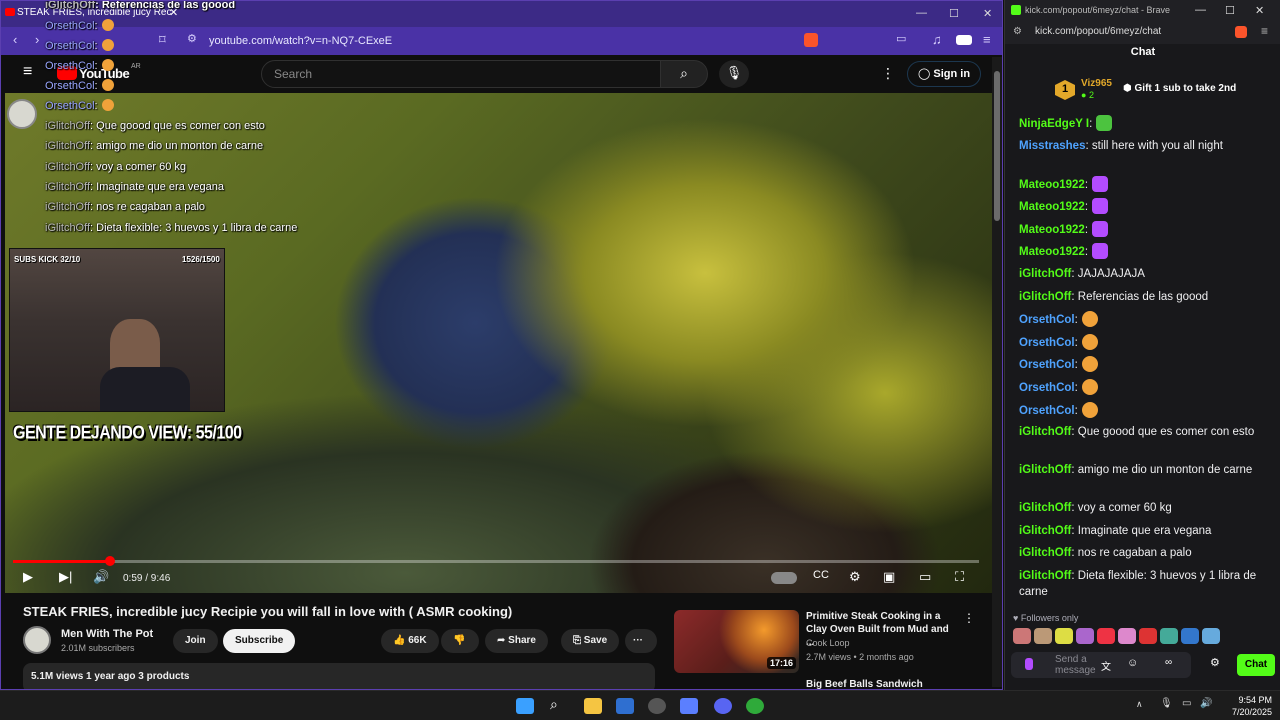 The width and height of the screenshot is (1280, 720). Describe the element at coordinates (27, 72) in the screenshot. I see `hamburger-menu-icon: ≡` at that location.